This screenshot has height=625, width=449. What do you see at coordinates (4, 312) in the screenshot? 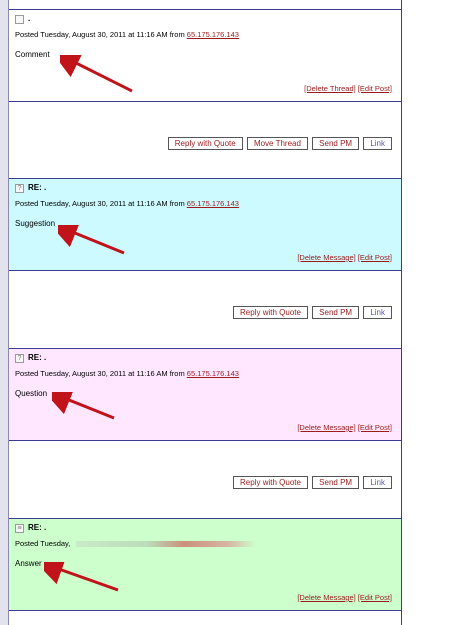
I see `left-frame-bar` at bounding box center [4, 312].